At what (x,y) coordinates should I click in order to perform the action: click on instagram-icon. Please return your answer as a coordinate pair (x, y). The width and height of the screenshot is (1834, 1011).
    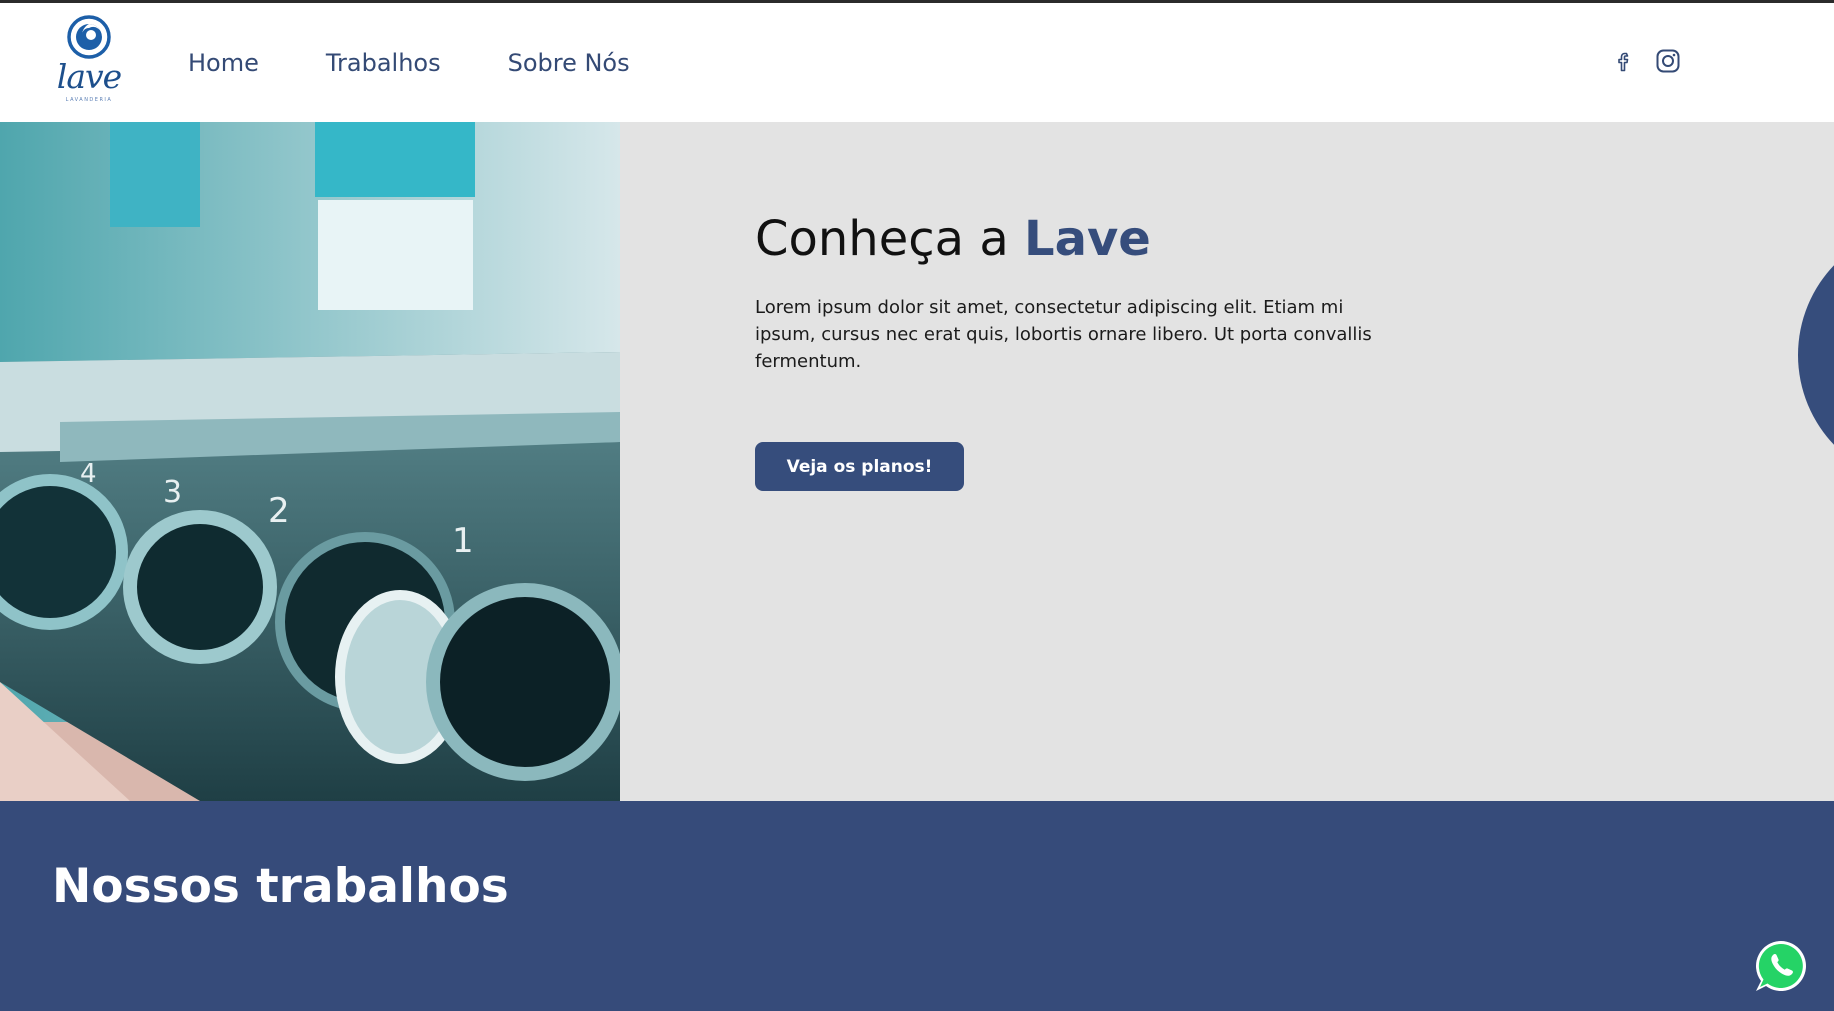
    Looking at the image, I should click on (1668, 61).